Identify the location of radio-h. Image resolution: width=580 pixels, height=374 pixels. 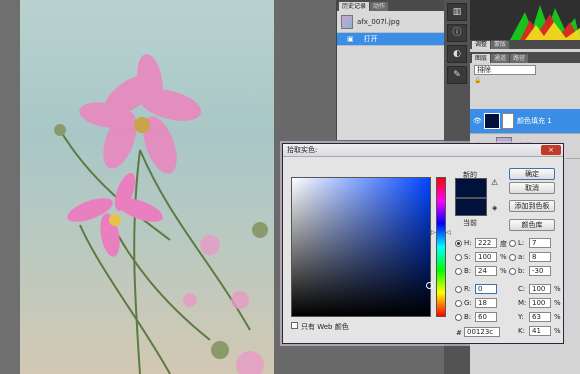
(458, 243).